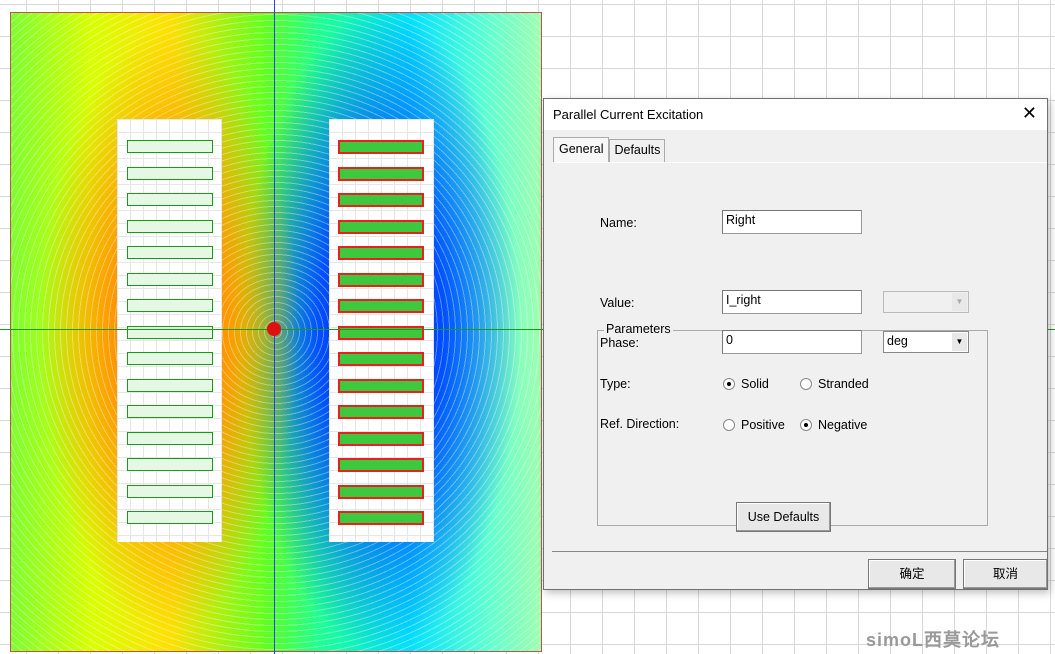 This screenshot has height=654, width=1055. Describe the element at coordinates (640, 424) in the screenshot. I see `ref-direction-label: Ref. Direction:` at that location.